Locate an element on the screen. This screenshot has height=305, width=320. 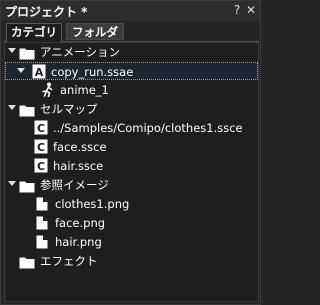
running-figure-icon is located at coordinates (48, 91).